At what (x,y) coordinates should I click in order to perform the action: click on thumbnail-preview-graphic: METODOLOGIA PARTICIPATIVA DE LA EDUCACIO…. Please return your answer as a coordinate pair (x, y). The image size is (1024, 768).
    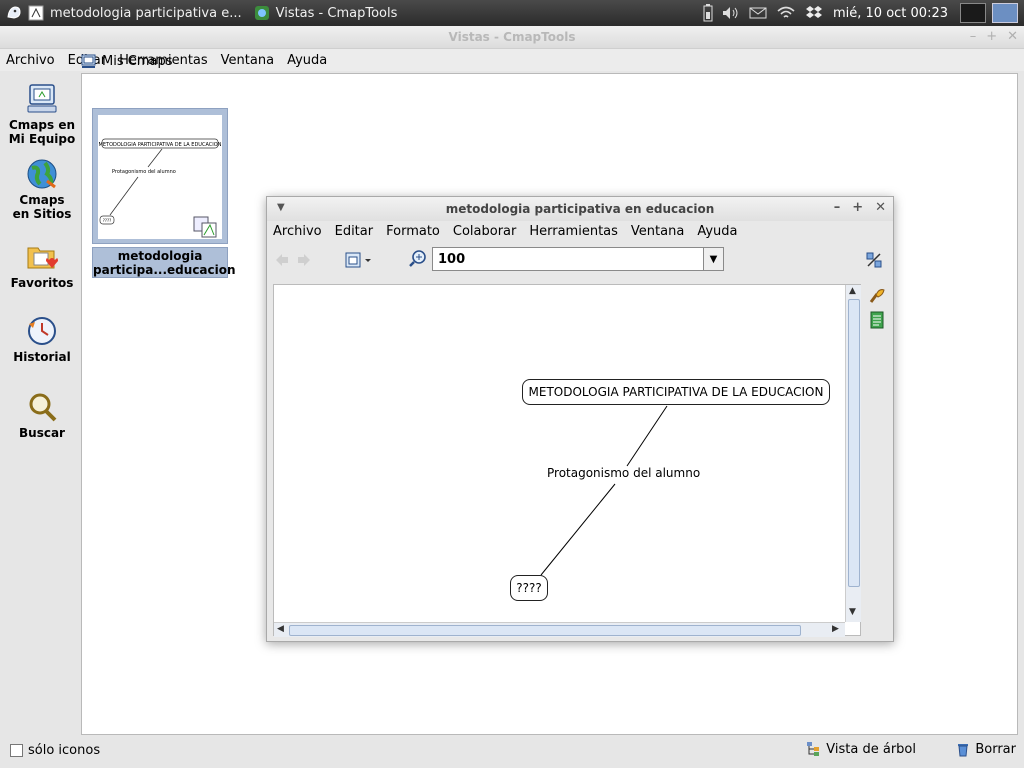
    Looking at the image, I should click on (160, 188).